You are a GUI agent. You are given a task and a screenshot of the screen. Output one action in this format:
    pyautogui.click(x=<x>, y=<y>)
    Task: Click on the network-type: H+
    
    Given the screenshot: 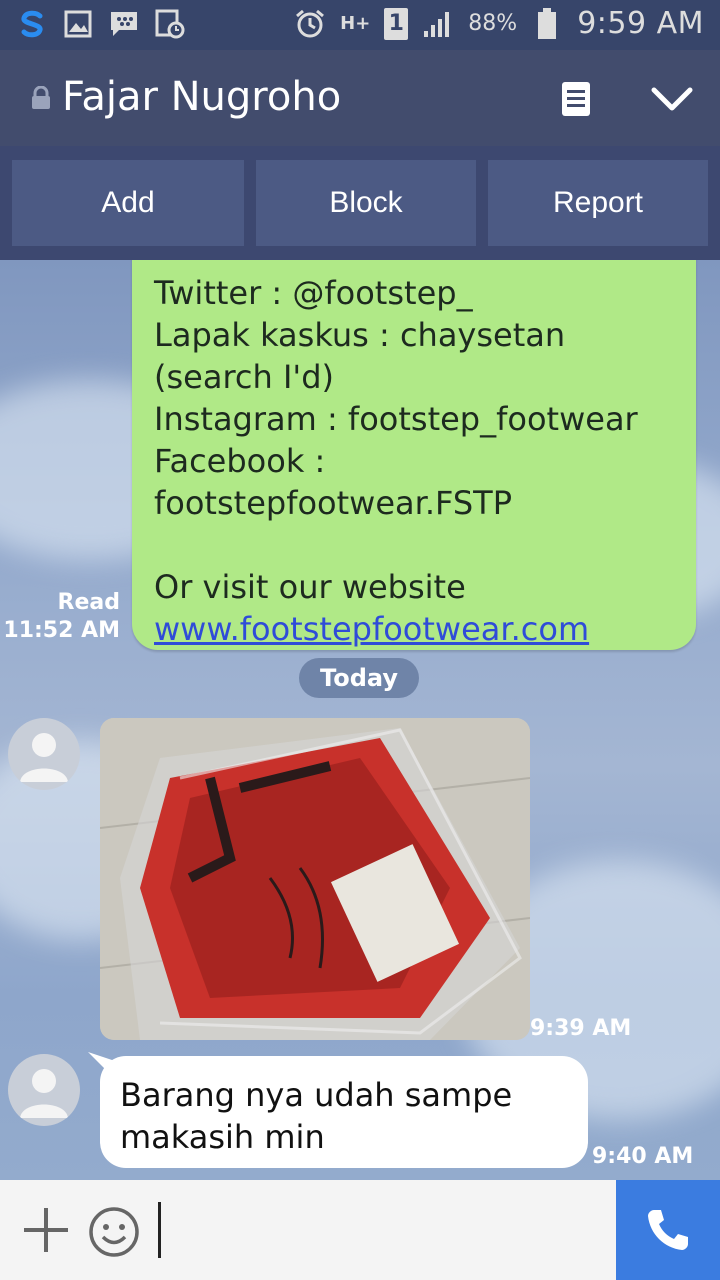 What is the action you would take?
    pyautogui.click(x=355, y=23)
    